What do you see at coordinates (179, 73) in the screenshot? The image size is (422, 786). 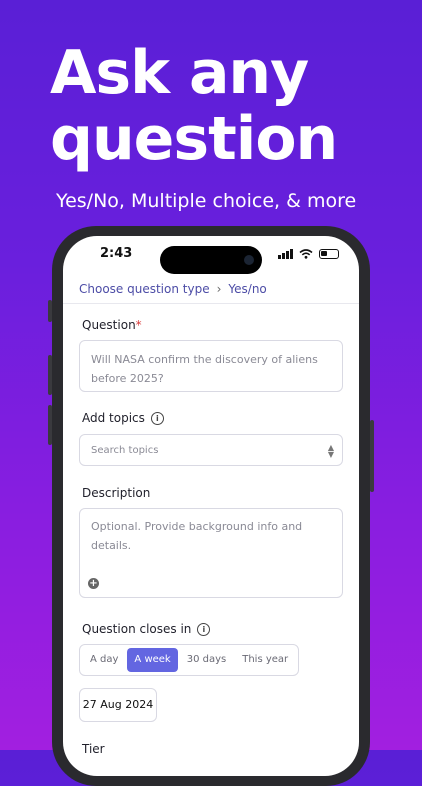 I see `promo-headline-line1: Ask any` at bounding box center [179, 73].